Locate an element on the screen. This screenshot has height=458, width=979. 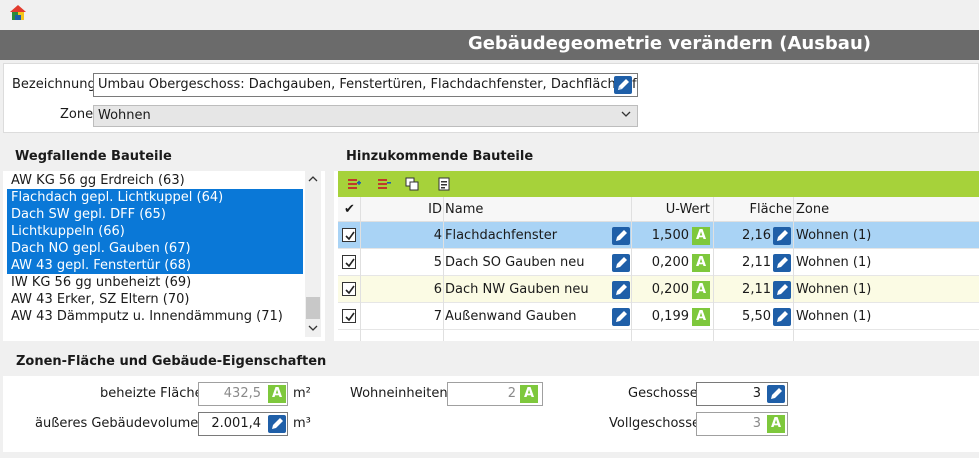
edit-volumen-button is located at coordinates (277, 424).